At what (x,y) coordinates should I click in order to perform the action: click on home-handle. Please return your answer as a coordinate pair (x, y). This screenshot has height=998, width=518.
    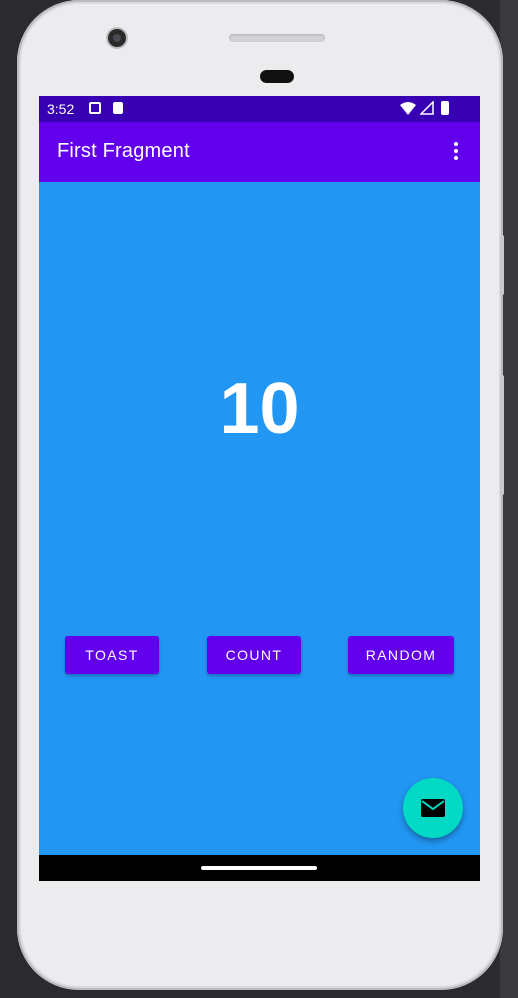
    Looking at the image, I should click on (259, 868).